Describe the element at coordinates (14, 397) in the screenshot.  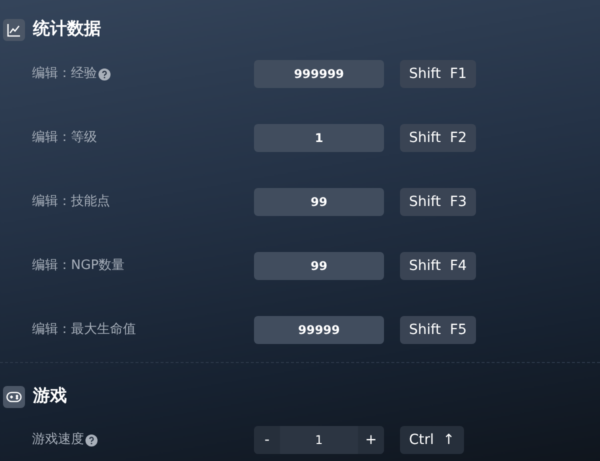
I see `gamepad-icon` at that location.